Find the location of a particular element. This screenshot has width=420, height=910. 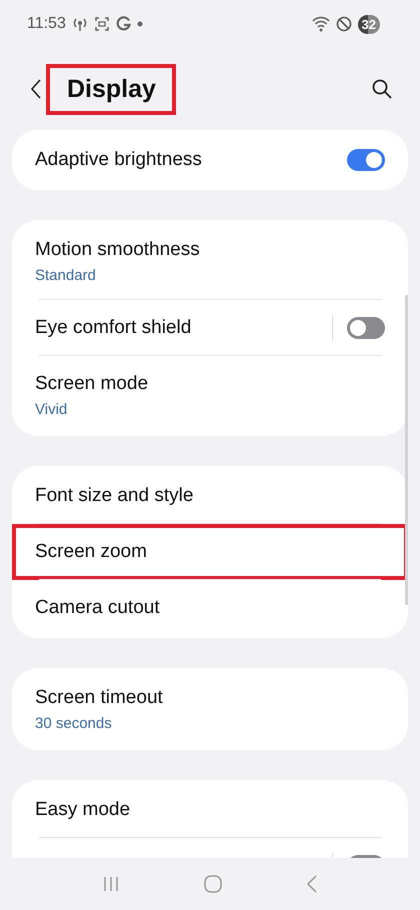

screenshot-icon is located at coordinates (102, 24).